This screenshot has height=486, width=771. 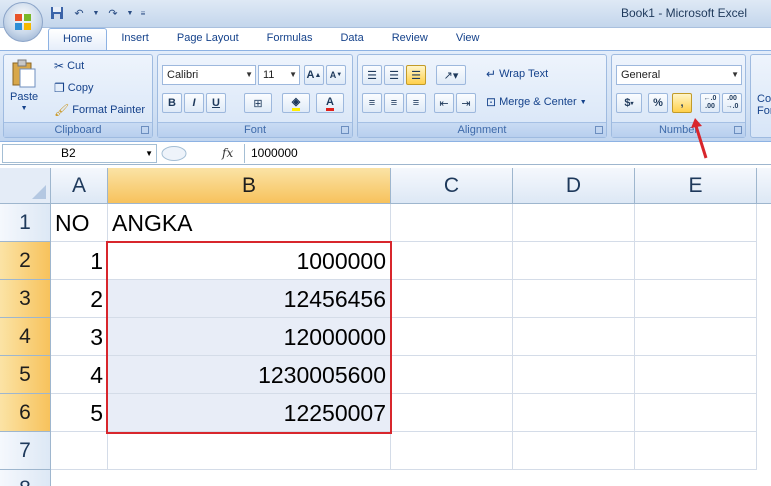 What do you see at coordinates (416, 75) in the screenshot?
I see `align-bottom-button: ☰` at bounding box center [416, 75].